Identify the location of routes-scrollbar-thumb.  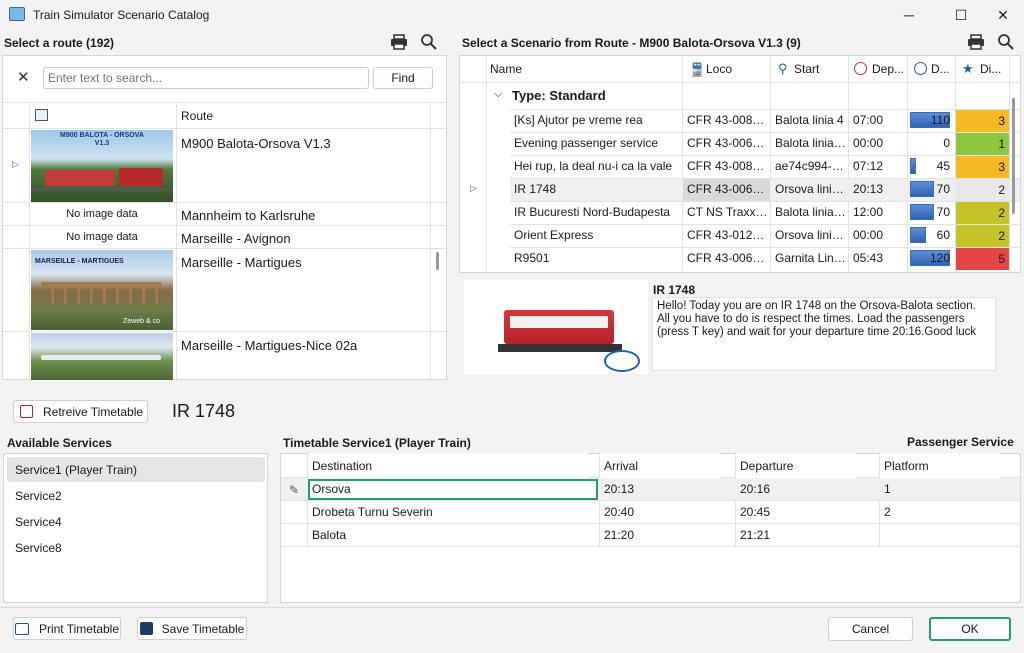
(437, 261).